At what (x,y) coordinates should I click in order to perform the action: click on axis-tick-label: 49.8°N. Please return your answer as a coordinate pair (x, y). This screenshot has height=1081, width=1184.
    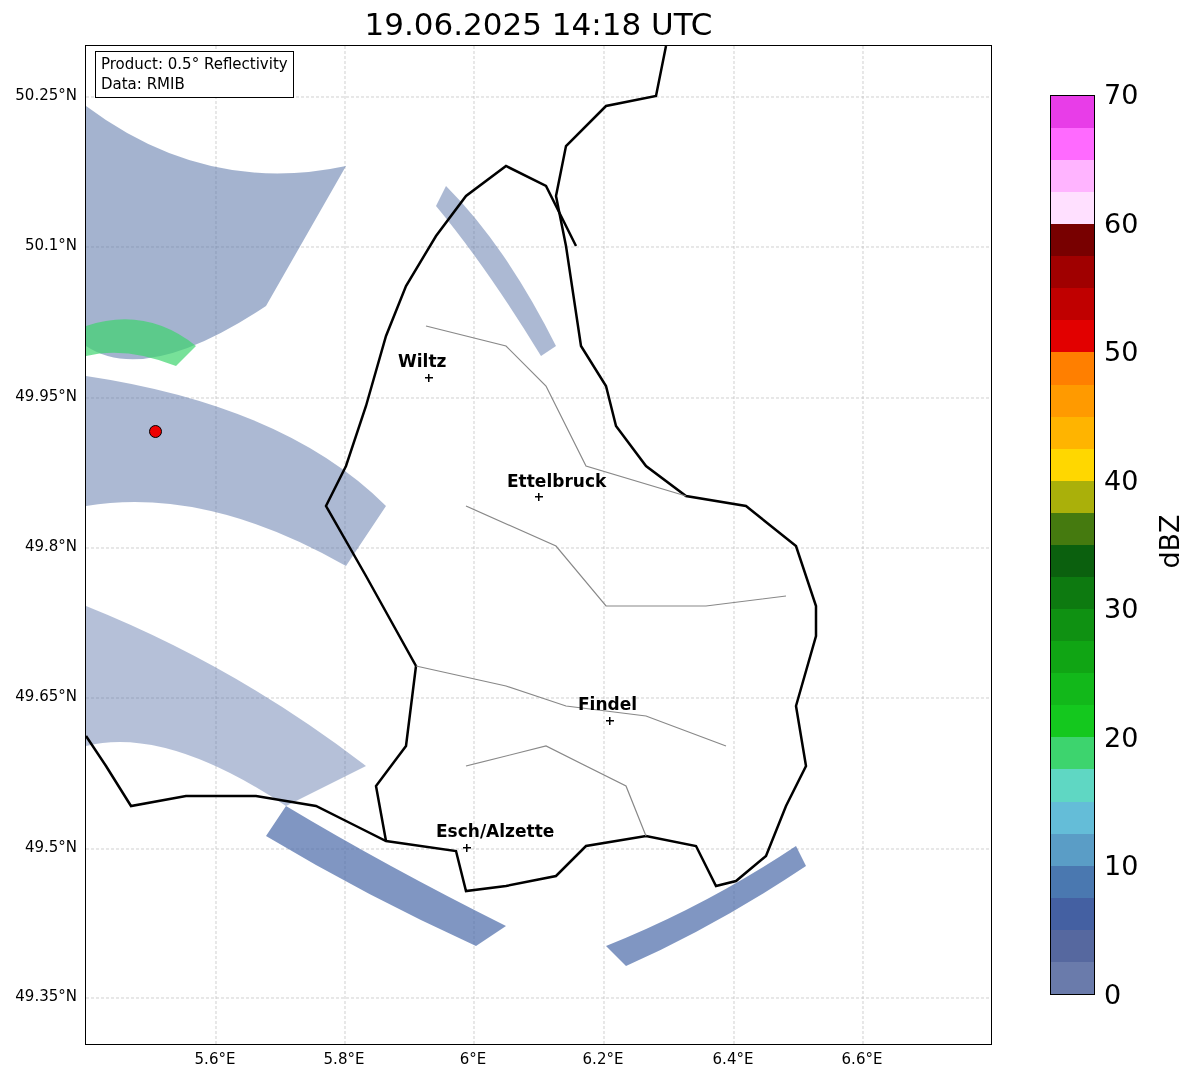
    Looking at the image, I should click on (50, 546).